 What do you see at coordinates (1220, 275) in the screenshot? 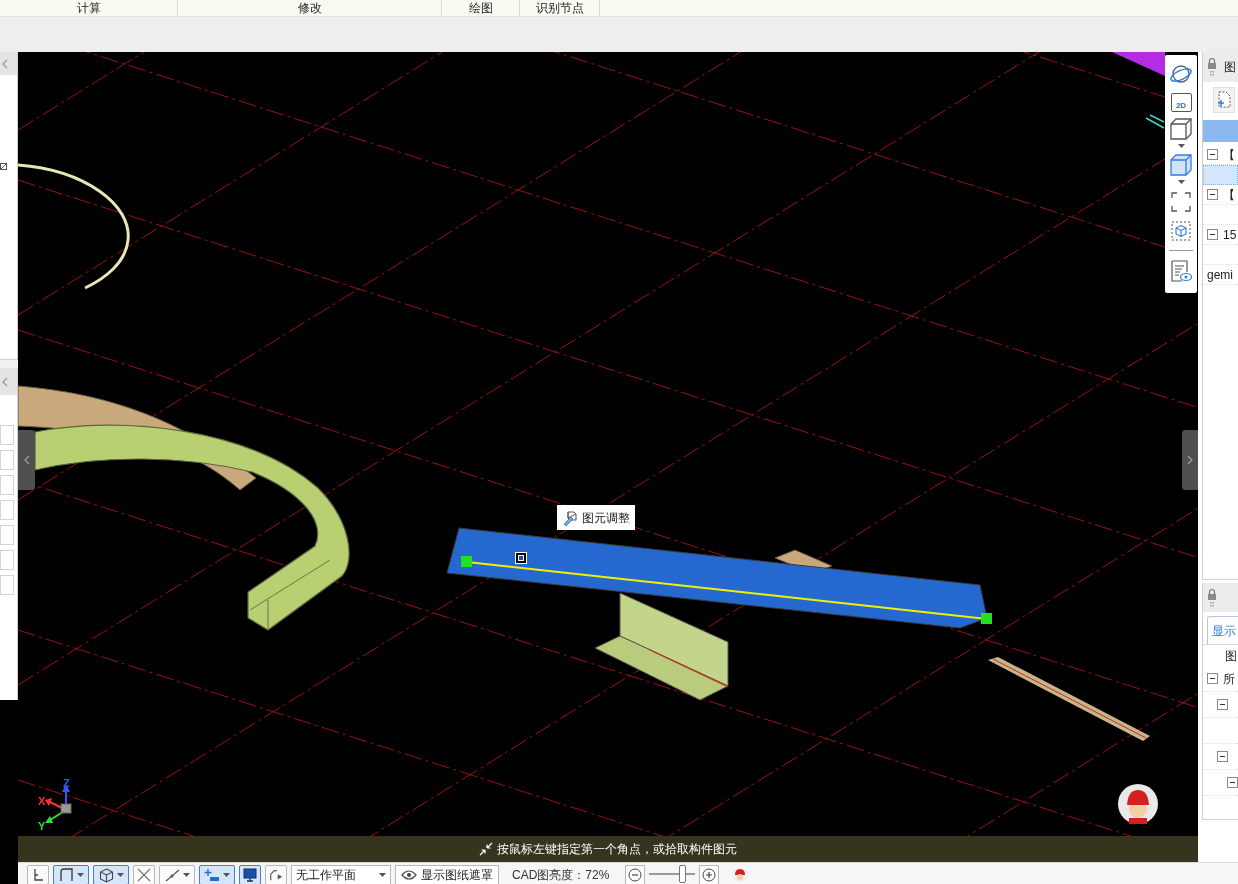
I see `tree-row: gemi` at bounding box center [1220, 275].